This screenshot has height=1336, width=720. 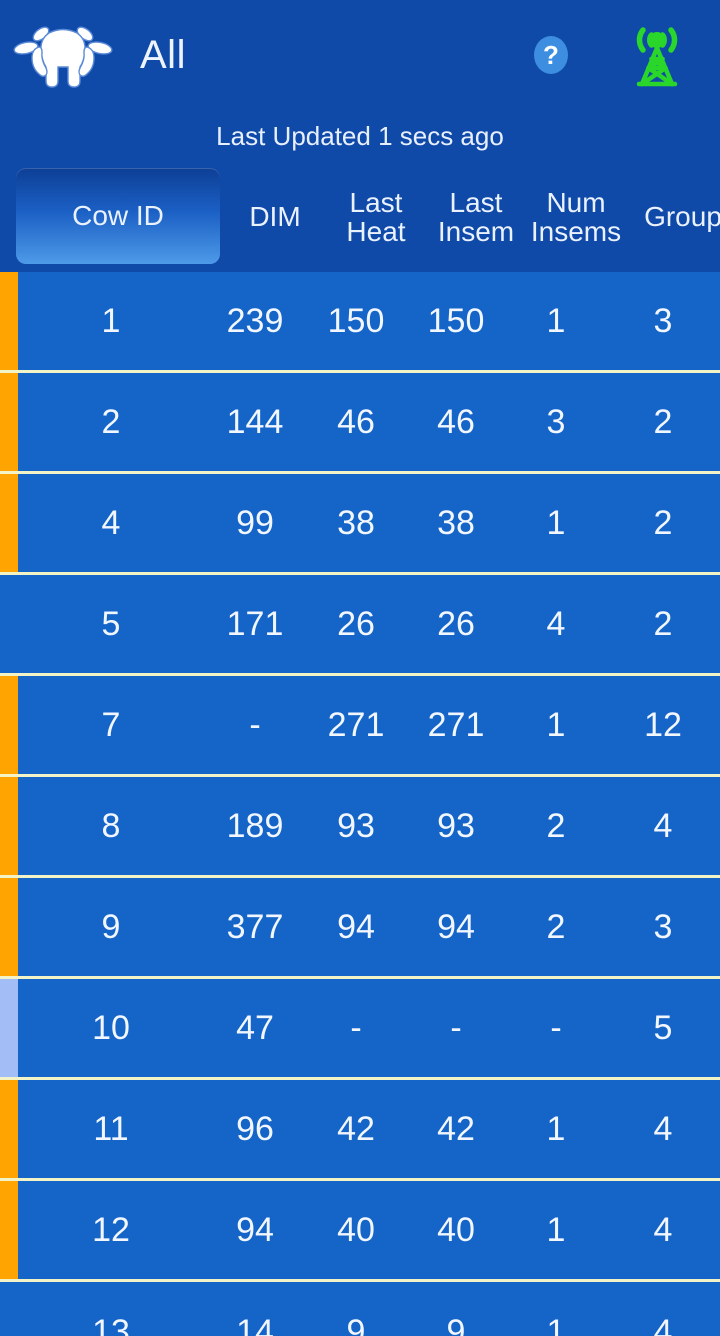 What do you see at coordinates (163, 54) in the screenshot?
I see `page-title: All` at bounding box center [163, 54].